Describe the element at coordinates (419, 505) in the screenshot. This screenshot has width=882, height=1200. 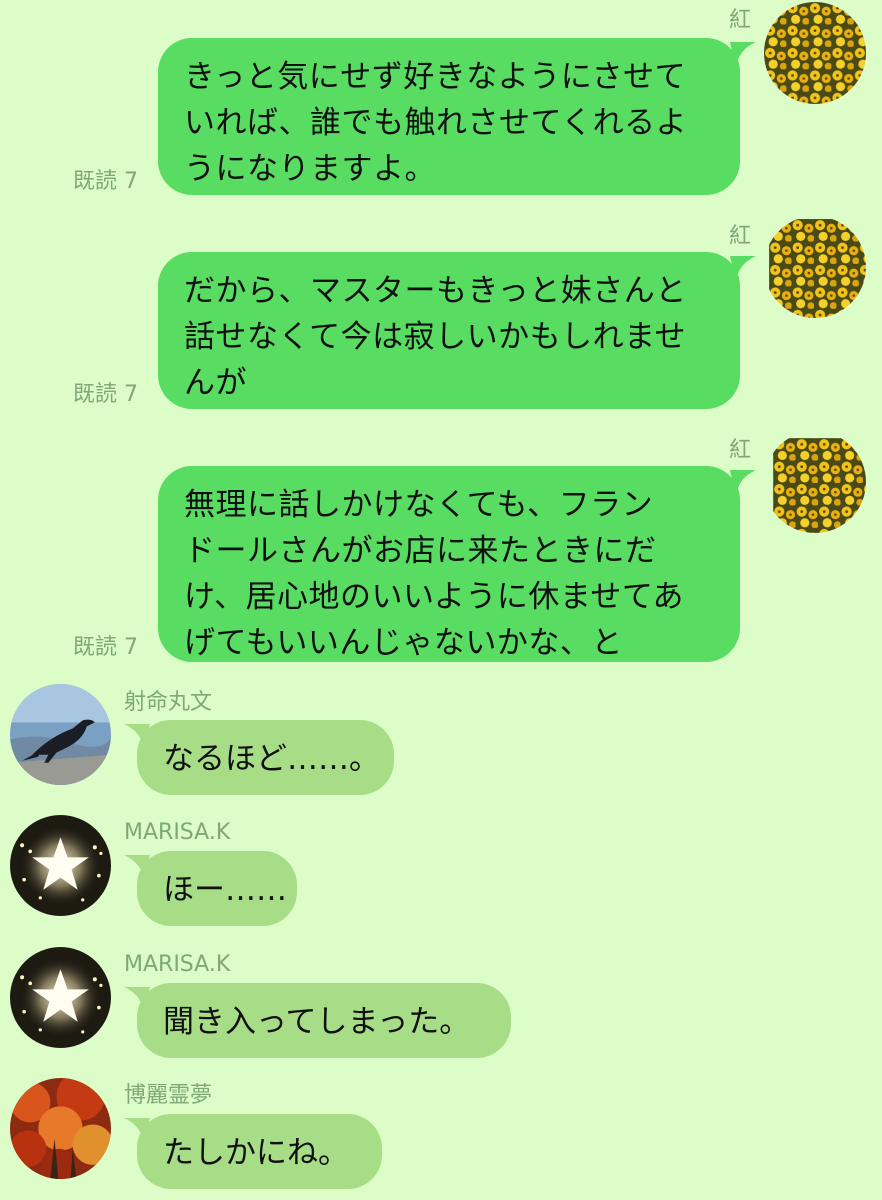
I see `message-line: 無理に話しかけなくても、フラン` at that location.